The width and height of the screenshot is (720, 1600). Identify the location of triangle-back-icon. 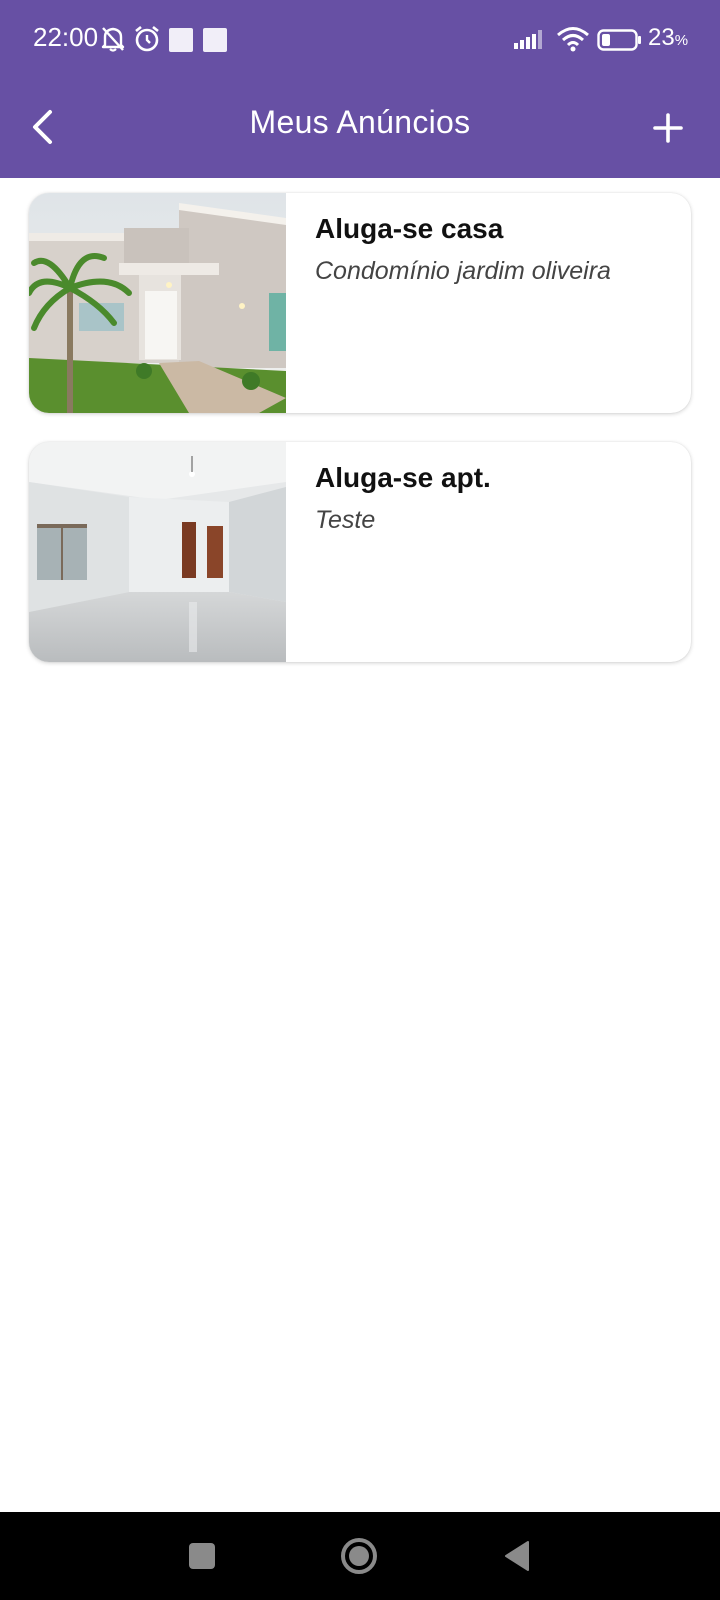
(517, 1556).